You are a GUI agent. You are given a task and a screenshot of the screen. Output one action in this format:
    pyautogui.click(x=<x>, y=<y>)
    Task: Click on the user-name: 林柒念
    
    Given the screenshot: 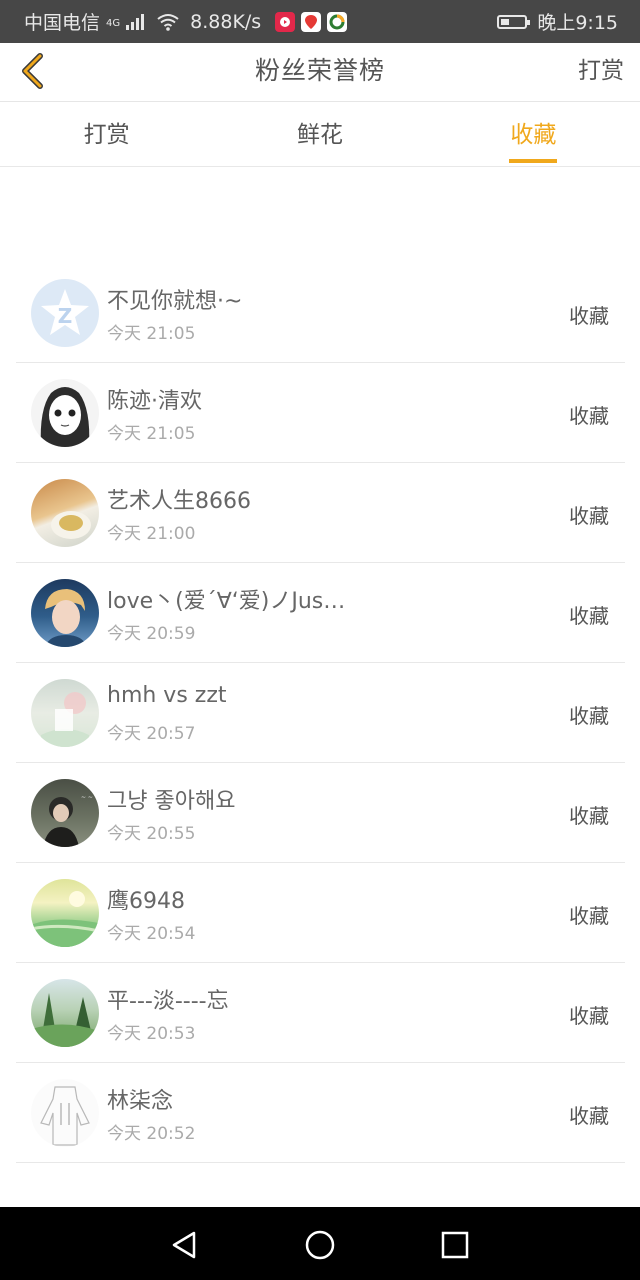 What is the action you would take?
    pyautogui.click(x=140, y=1101)
    